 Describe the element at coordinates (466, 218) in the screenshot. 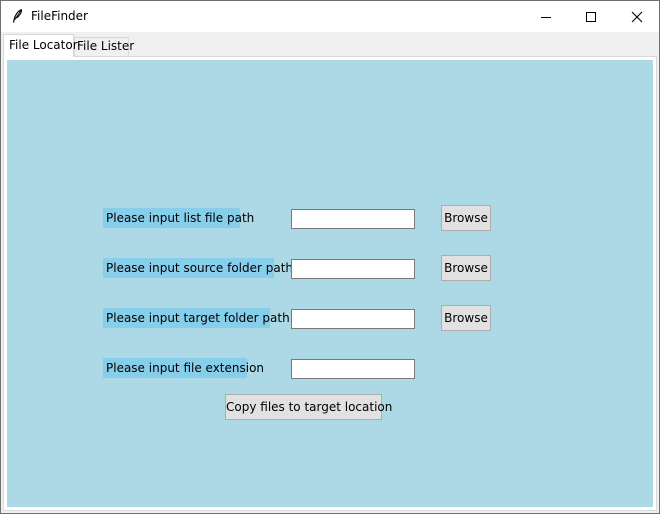

I see `browse-list-file-button: Browse` at that location.